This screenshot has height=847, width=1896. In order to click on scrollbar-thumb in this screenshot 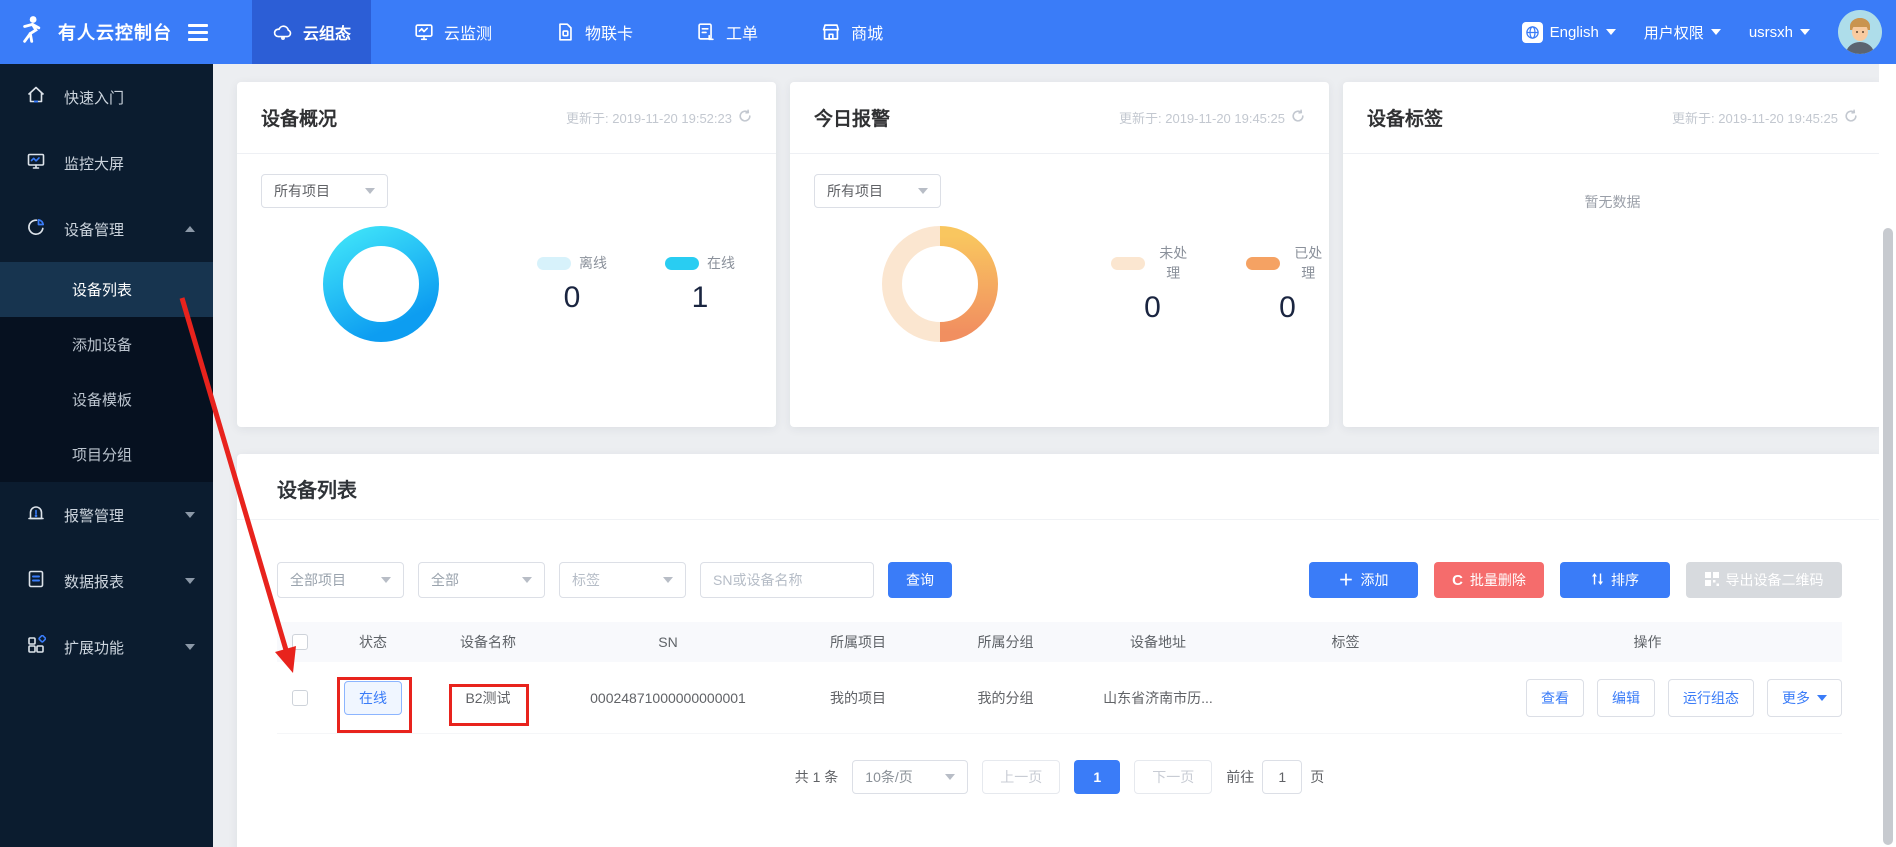, I will do `click(1888, 536)`.